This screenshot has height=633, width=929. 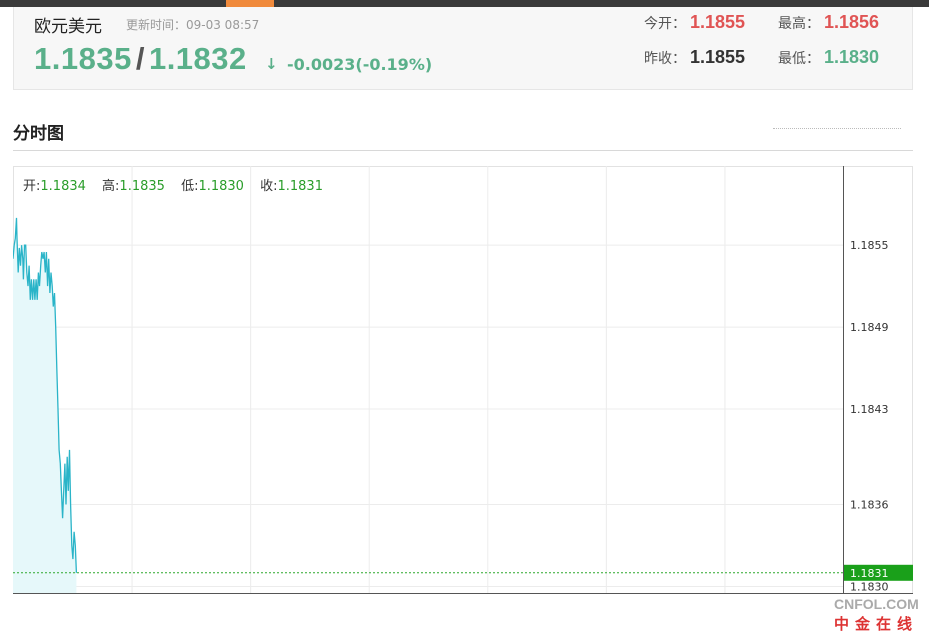 What do you see at coordinates (190, 186) in the screenshot?
I see `ohlc-low-label: 低:` at bounding box center [190, 186].